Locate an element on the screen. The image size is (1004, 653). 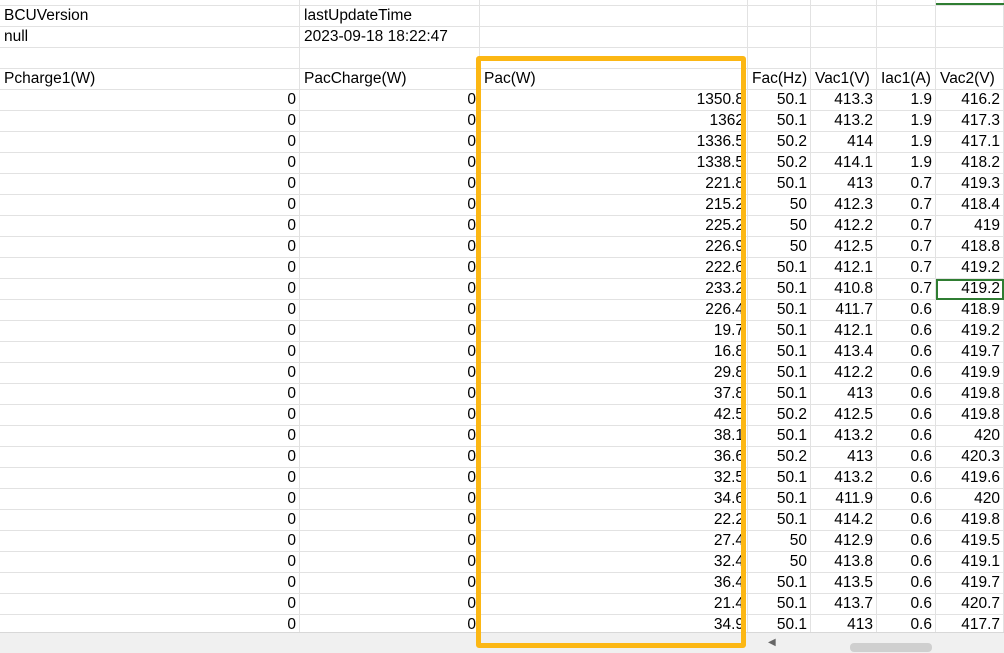
table-cell: 1336.5 is located at coordinates (614, 142).